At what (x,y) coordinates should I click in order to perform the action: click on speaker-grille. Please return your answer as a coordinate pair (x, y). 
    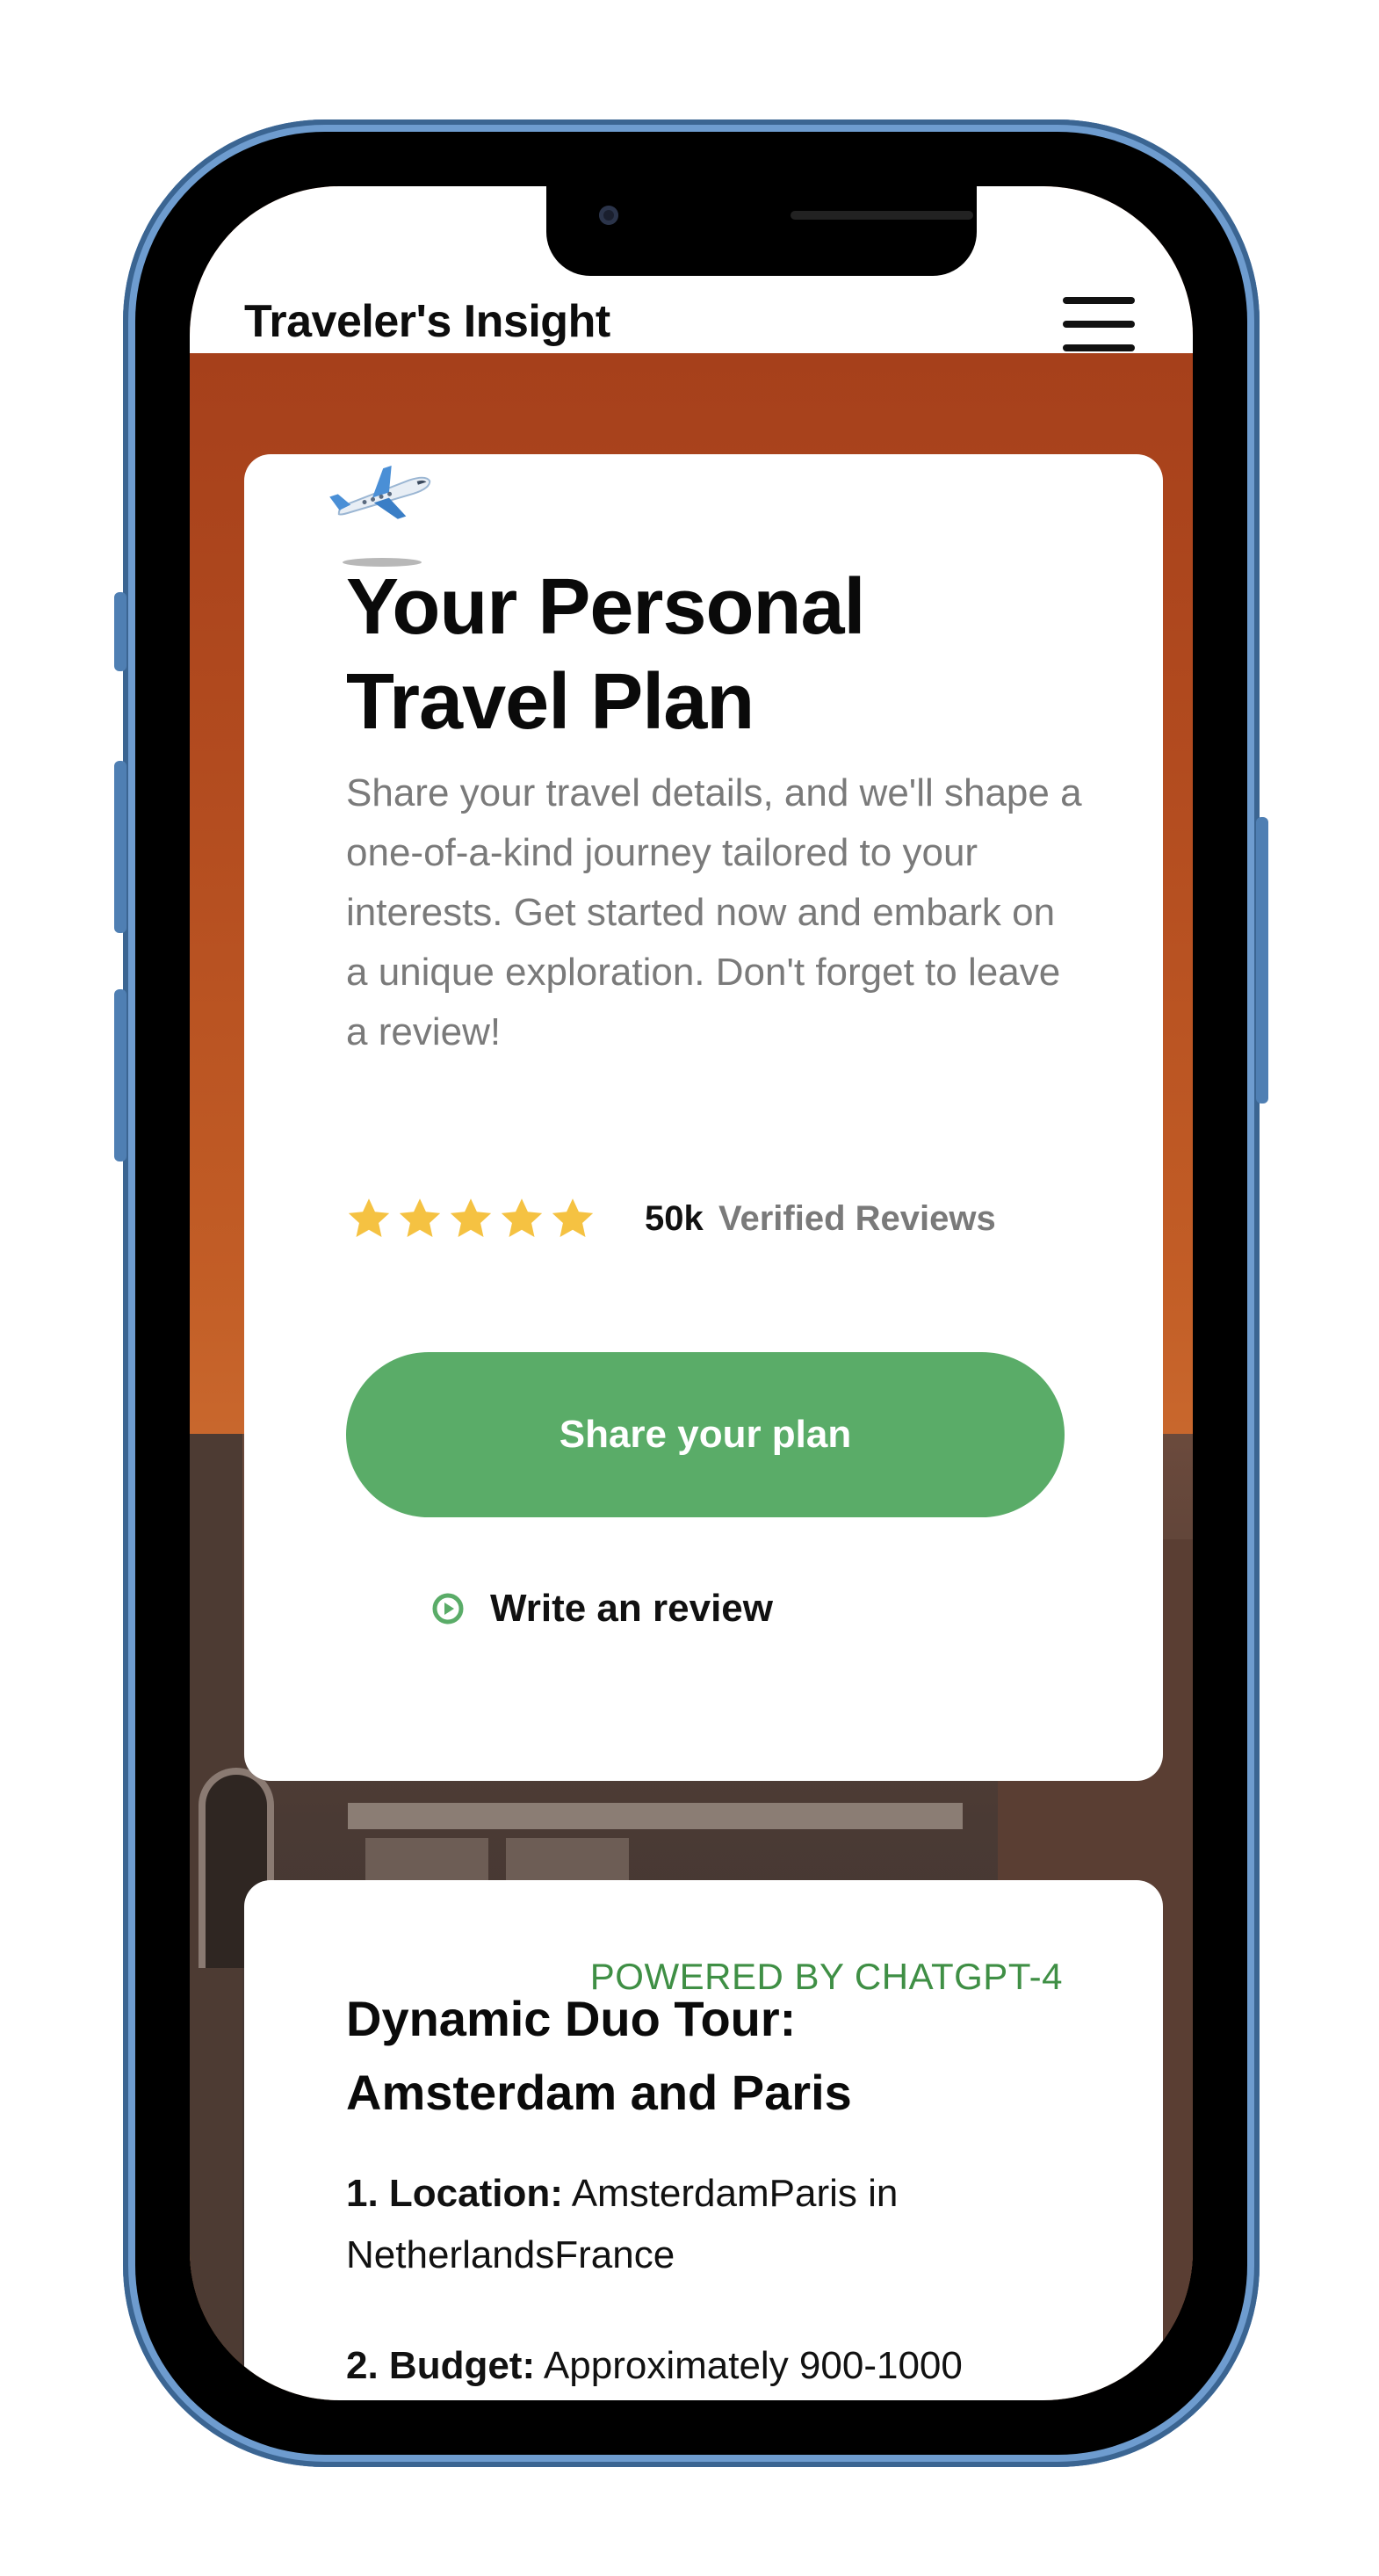
    Looking at the image, I should click on (882, 215).